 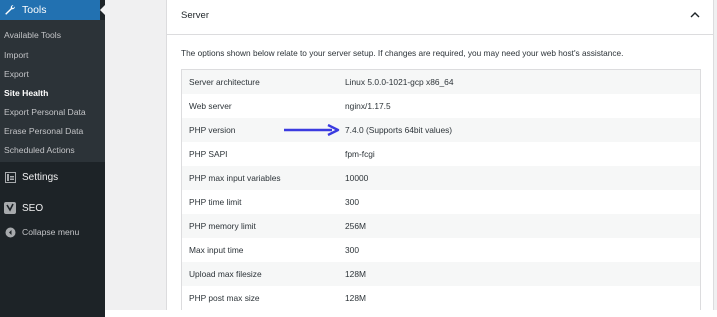 What do you see at coordinates (441, 298) in the screenshot?
I see `table-row: PHP post max size 128M` at bounding box center [441, 298].